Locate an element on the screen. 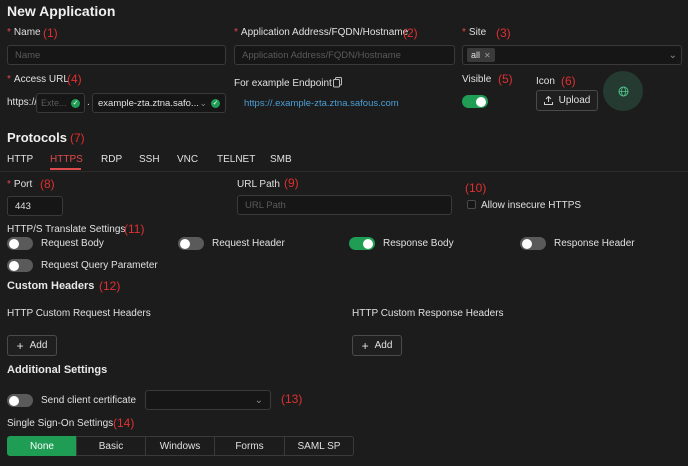 The height and width of the screenshot is (466, 688). sso-title: Single Sign-On Settings is located at coordinates (60, 423).